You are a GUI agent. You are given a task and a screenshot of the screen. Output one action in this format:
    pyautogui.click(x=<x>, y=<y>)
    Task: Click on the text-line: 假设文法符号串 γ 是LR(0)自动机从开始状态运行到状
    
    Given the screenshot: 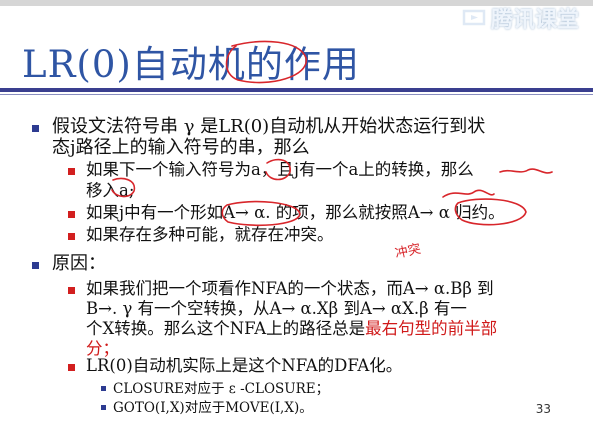 What is the action you would take?
    pyautogui.click(x=269, y=126)
    